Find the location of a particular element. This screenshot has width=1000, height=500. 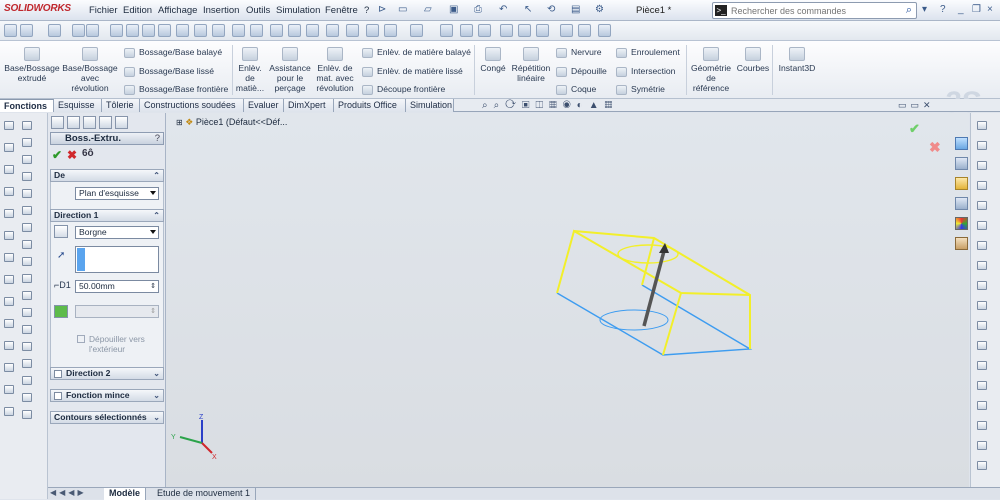

polygon-icon is located at coordinates (200, 30).